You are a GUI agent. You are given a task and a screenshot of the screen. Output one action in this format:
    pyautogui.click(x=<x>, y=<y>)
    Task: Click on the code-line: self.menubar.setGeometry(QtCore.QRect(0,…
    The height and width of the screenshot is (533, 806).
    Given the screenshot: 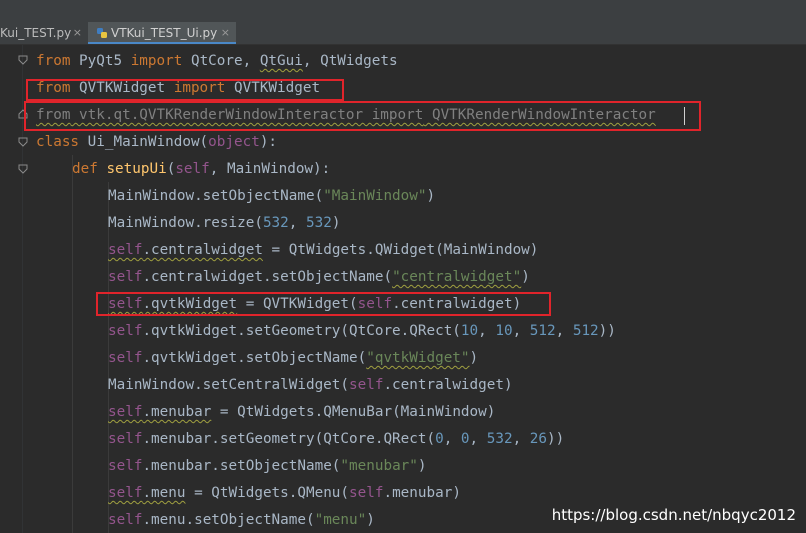 What is the action you would take?
    pyautogui.click(x=336, y=439)
    